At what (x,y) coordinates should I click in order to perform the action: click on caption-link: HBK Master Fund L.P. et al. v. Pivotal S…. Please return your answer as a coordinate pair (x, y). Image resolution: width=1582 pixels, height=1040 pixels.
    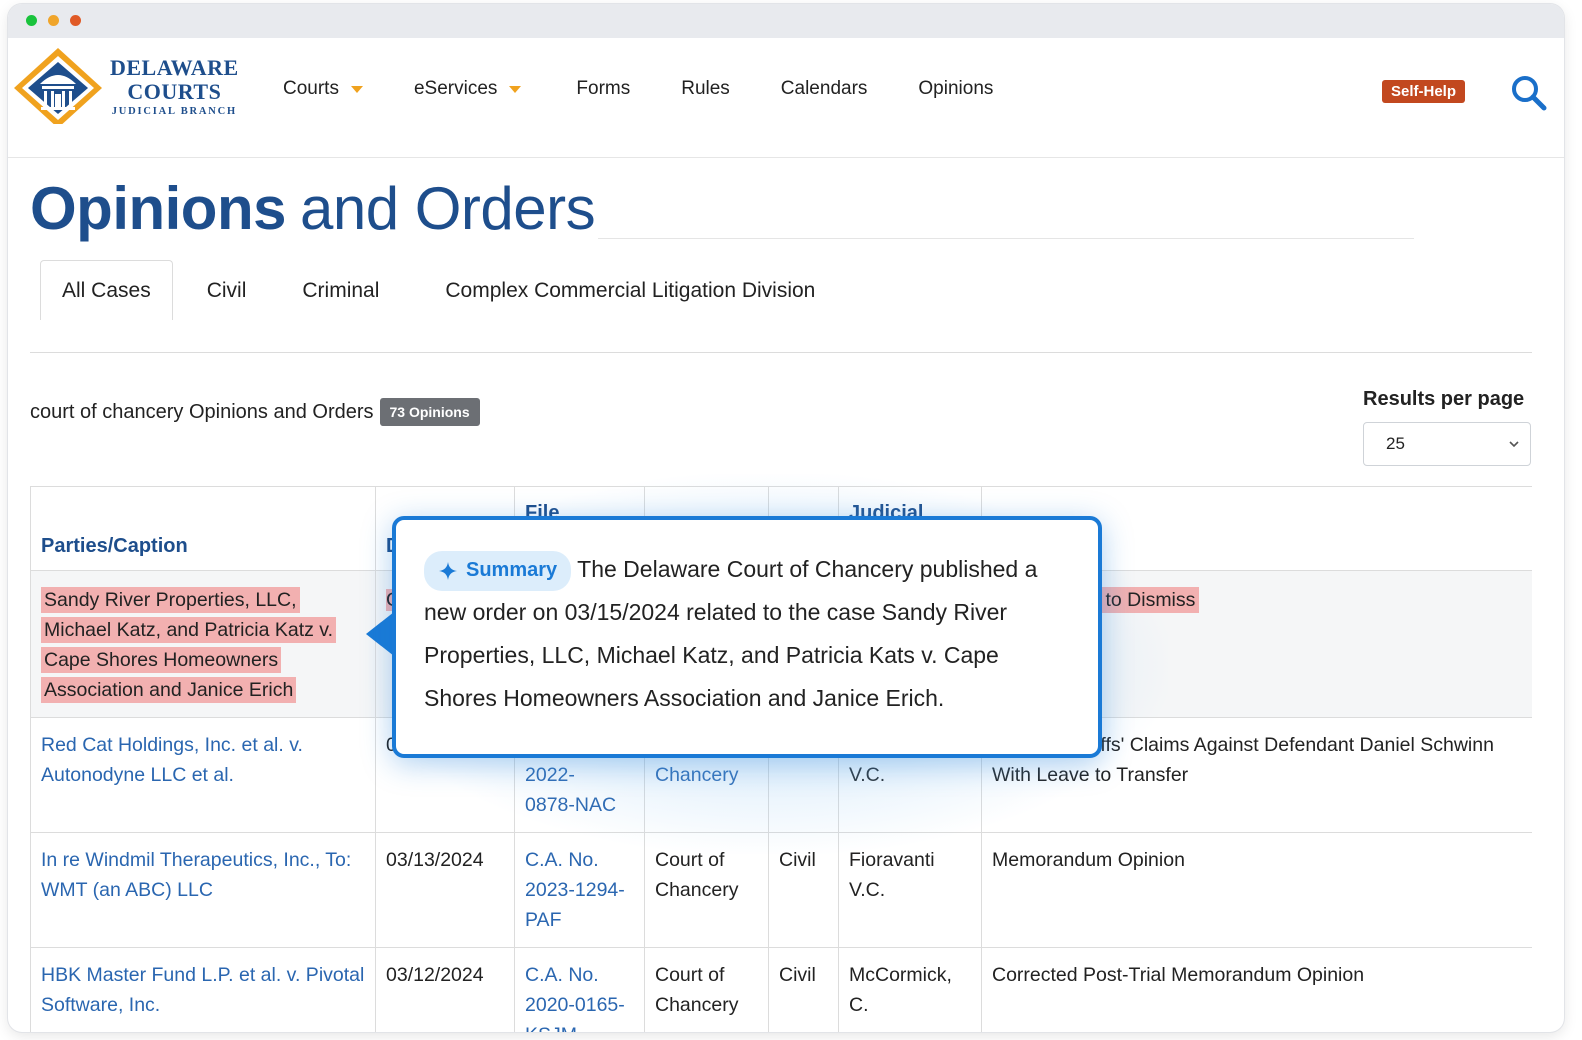
    Looking at the image, I should click on (202, 990).